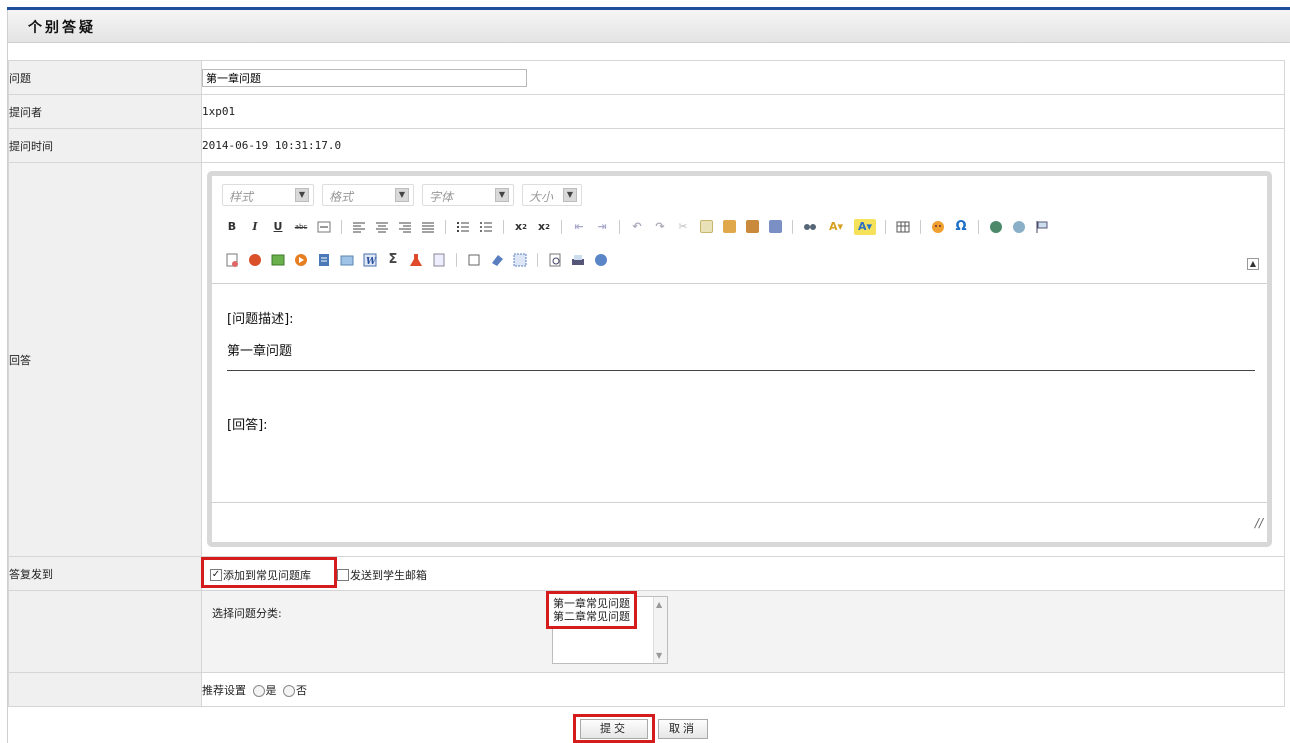 The image size is (1290, 743). I want to click on bulleted-list-icon, so click(486, 227).